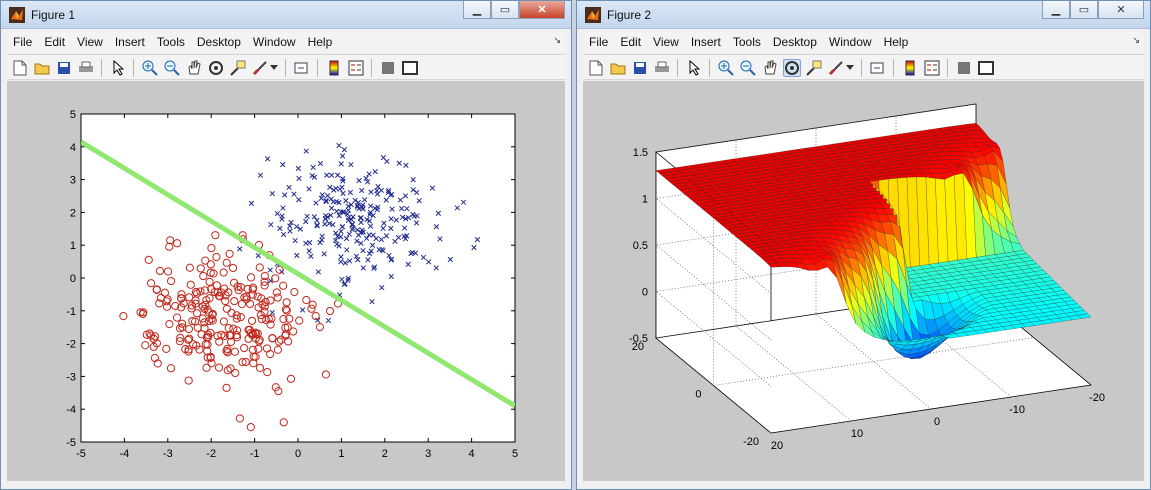 Image resolution: width=1151 pixels, height=490 pixels. I want to click on z-tick-label: 0, so click(645, 293).